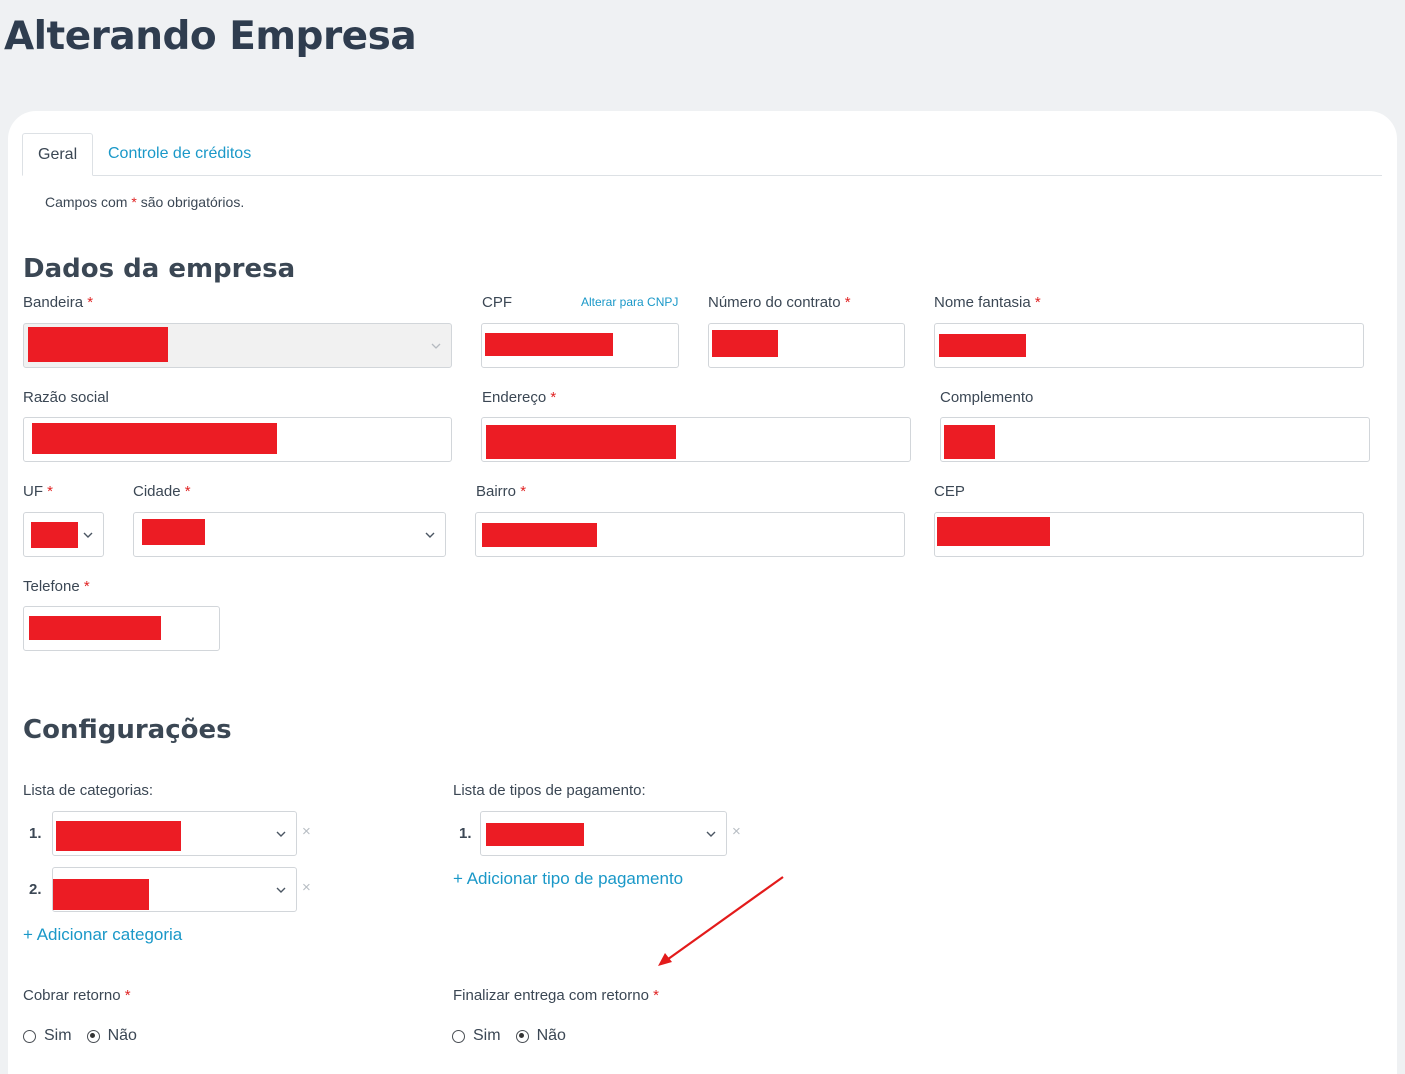 The height and width of the screenshot is (1074, 1405). I want to click on telefone-input, so click(121, 628).